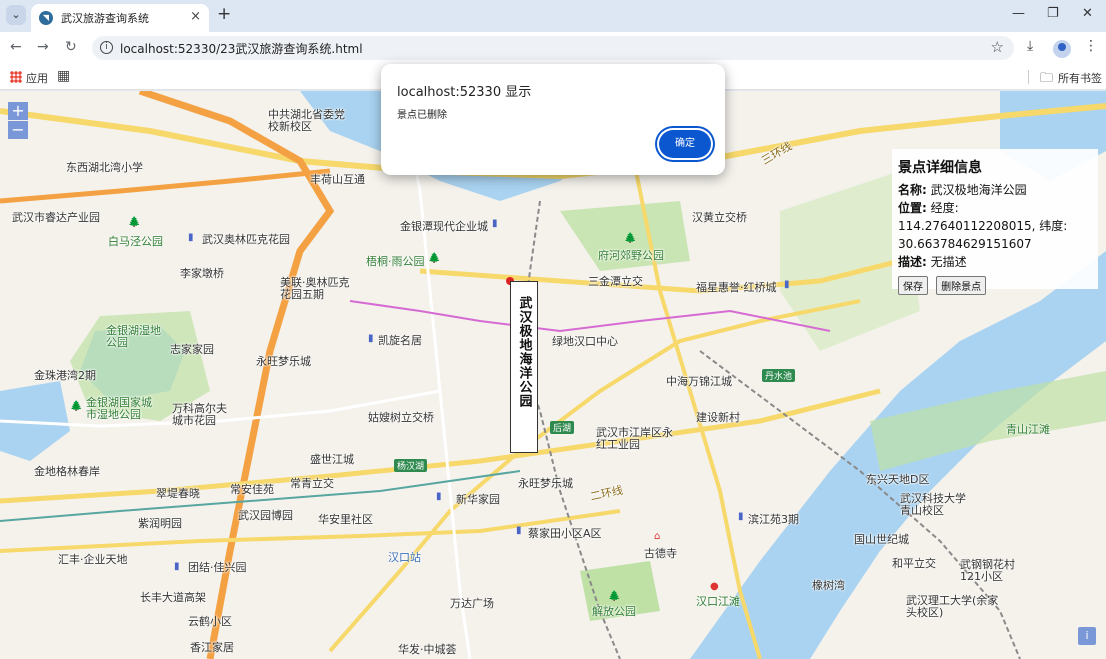 Image resolution: width=1106 pixels, height=659 pixels. Describe the element at coordinates (104, 167) in the screenshot. I see `map-label: 东西湖北湾小学` at that location.